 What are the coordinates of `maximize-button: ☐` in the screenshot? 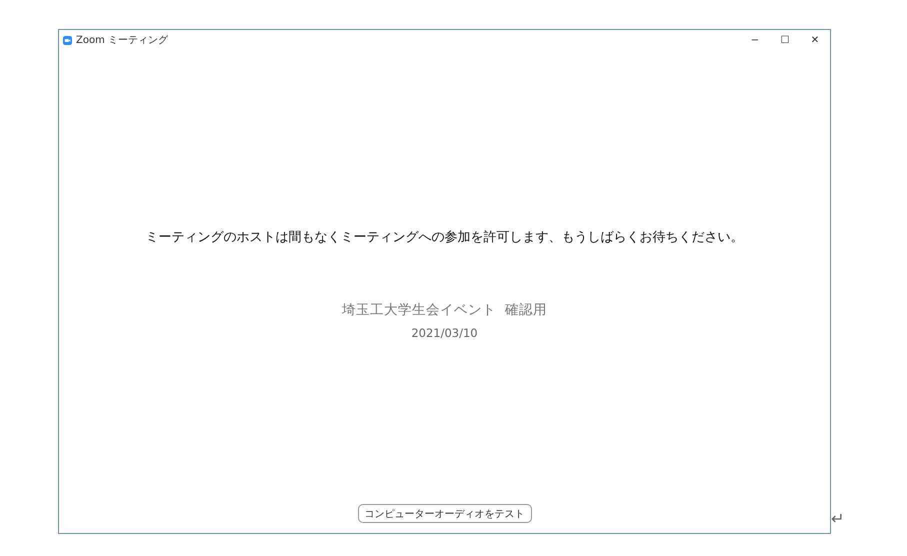 It's located at (785, 40).